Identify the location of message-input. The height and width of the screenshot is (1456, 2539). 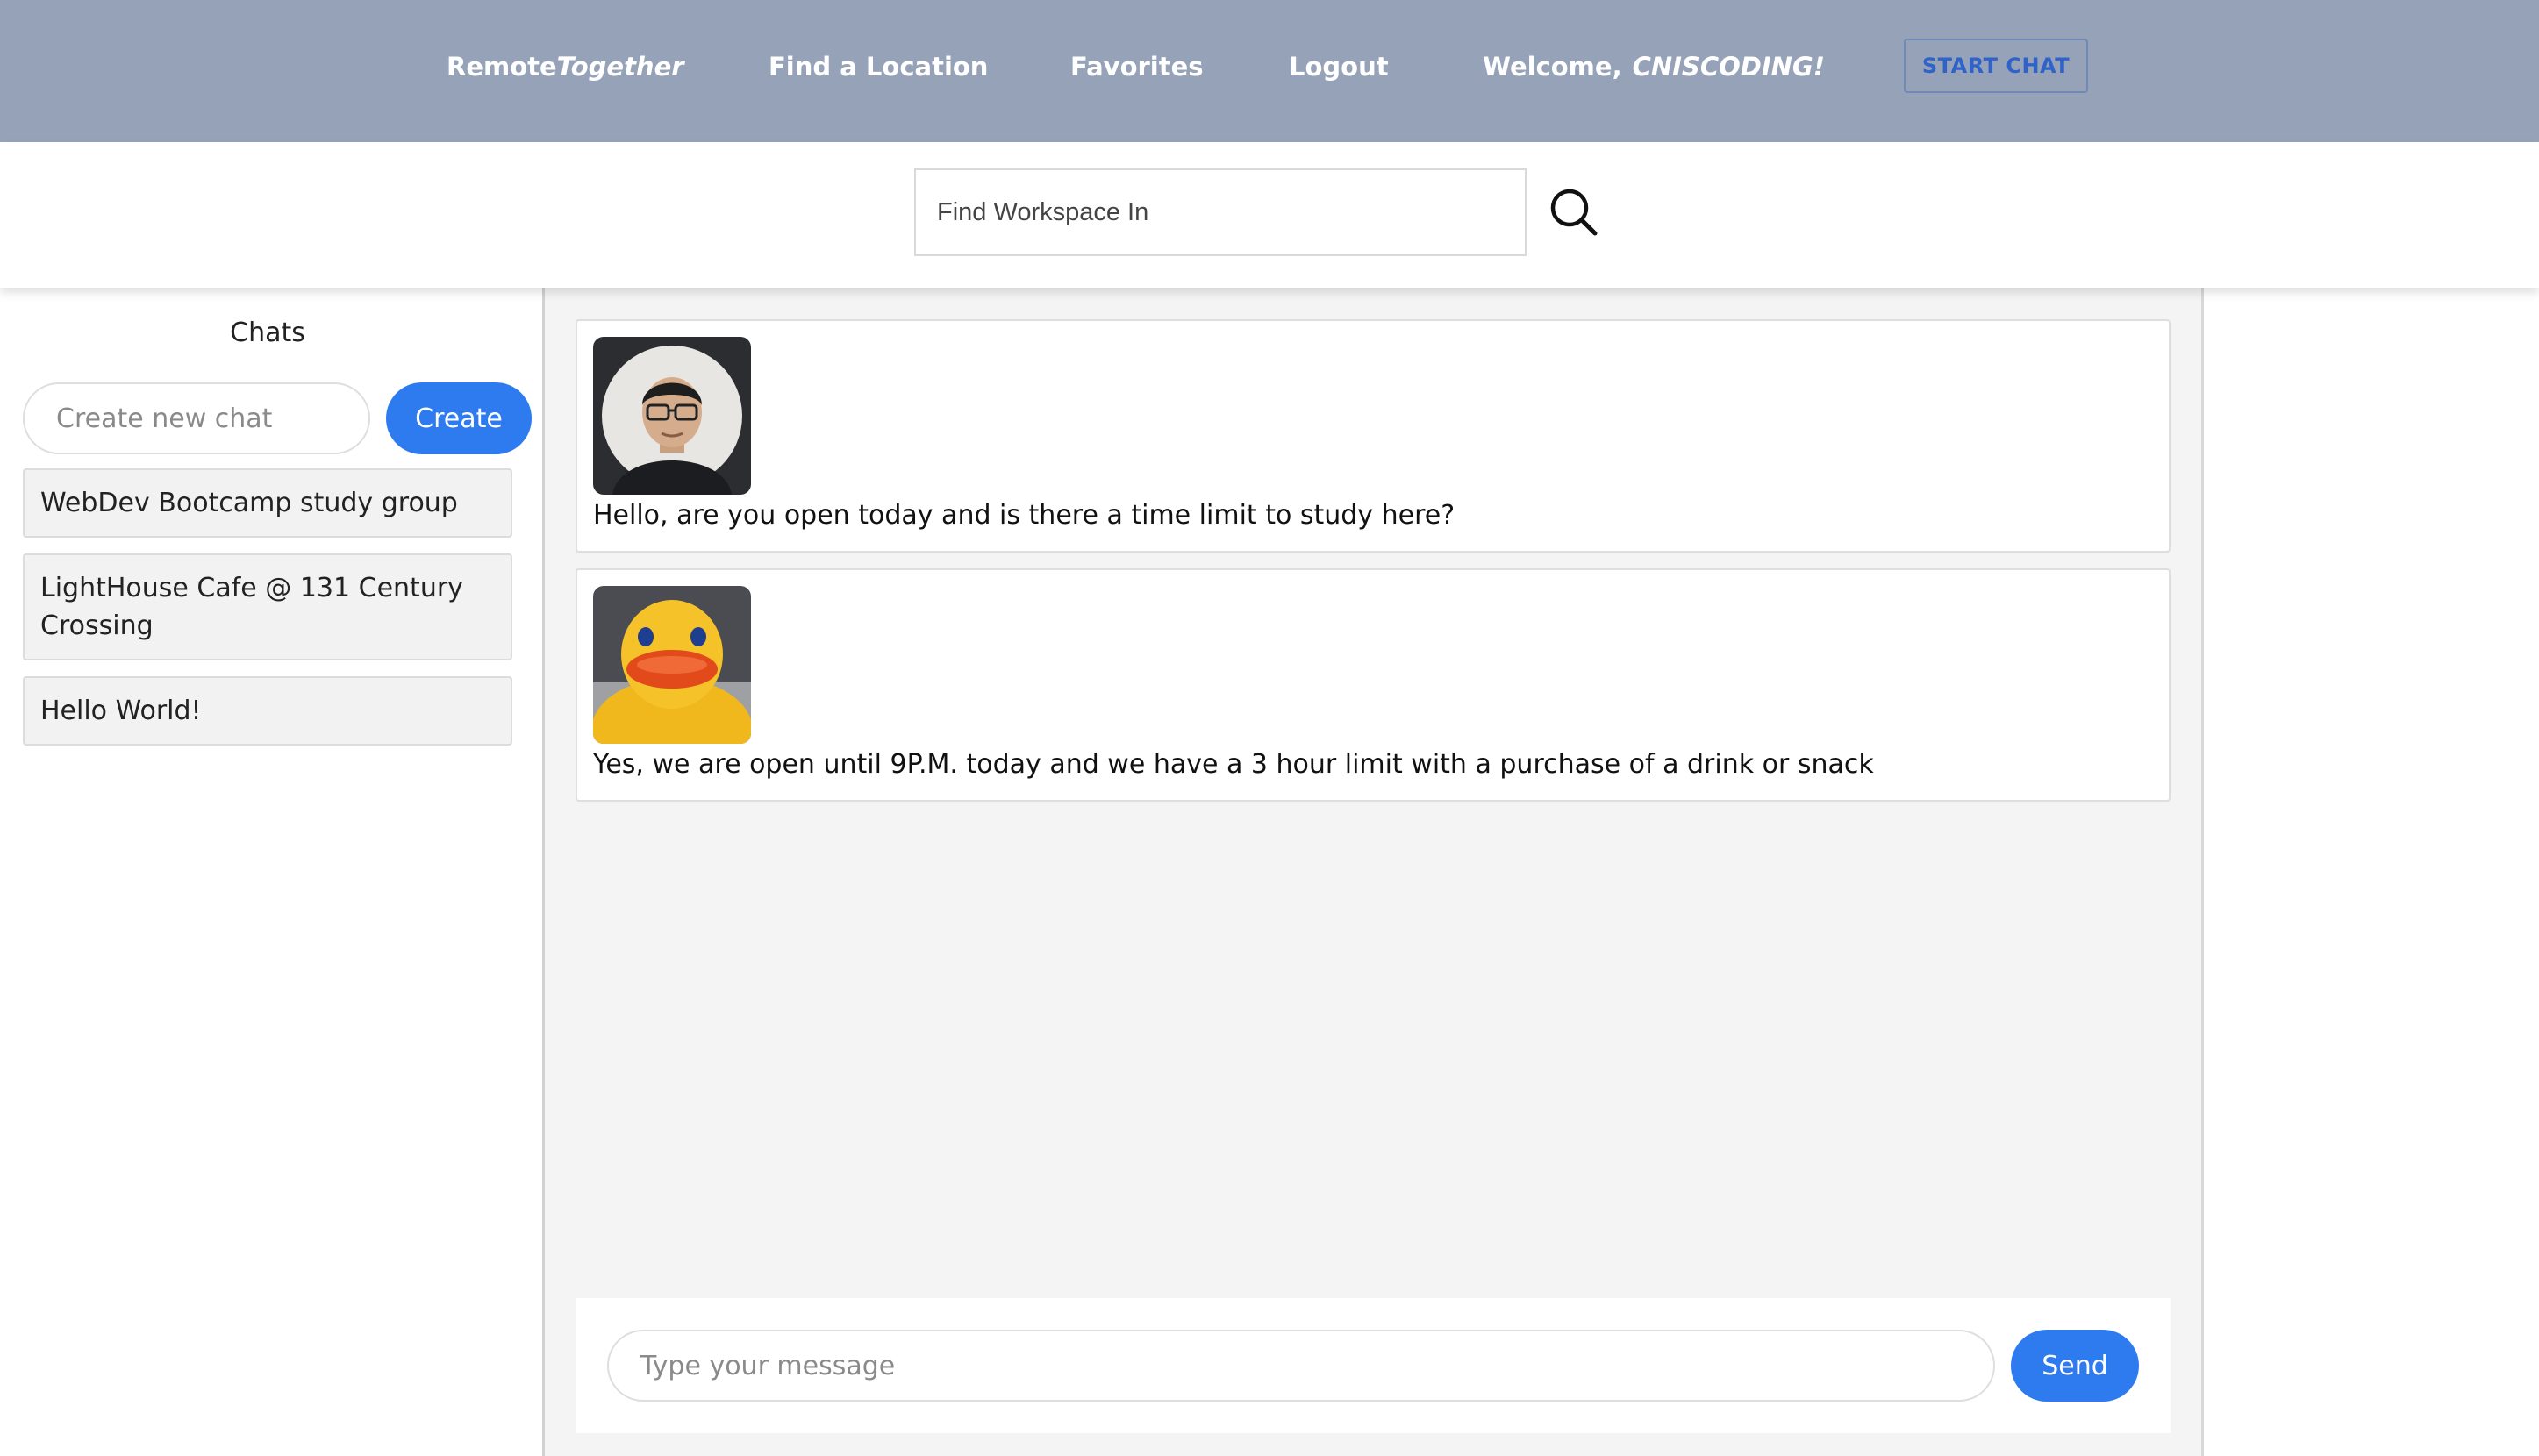
(1301, 1366).